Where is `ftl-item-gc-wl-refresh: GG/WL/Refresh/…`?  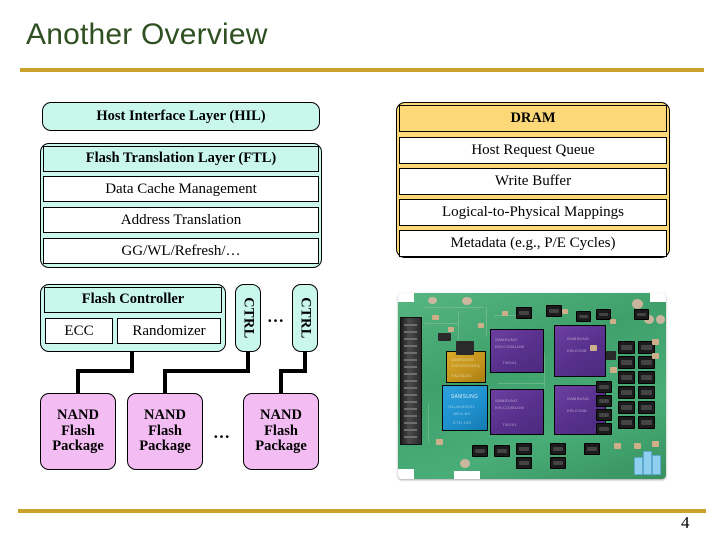
ftl-item-gc-wl-refresh: GG/WL/Refresh/… is located at coordinates (181, 251).